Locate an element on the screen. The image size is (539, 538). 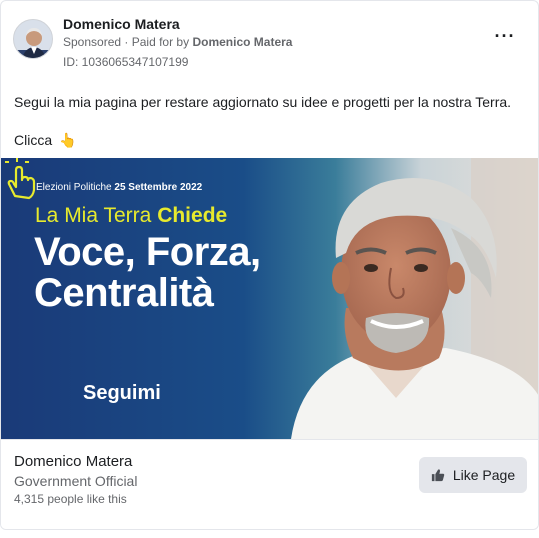
paid-for-name: Domenico Matera is located at coordinates (242, 42).